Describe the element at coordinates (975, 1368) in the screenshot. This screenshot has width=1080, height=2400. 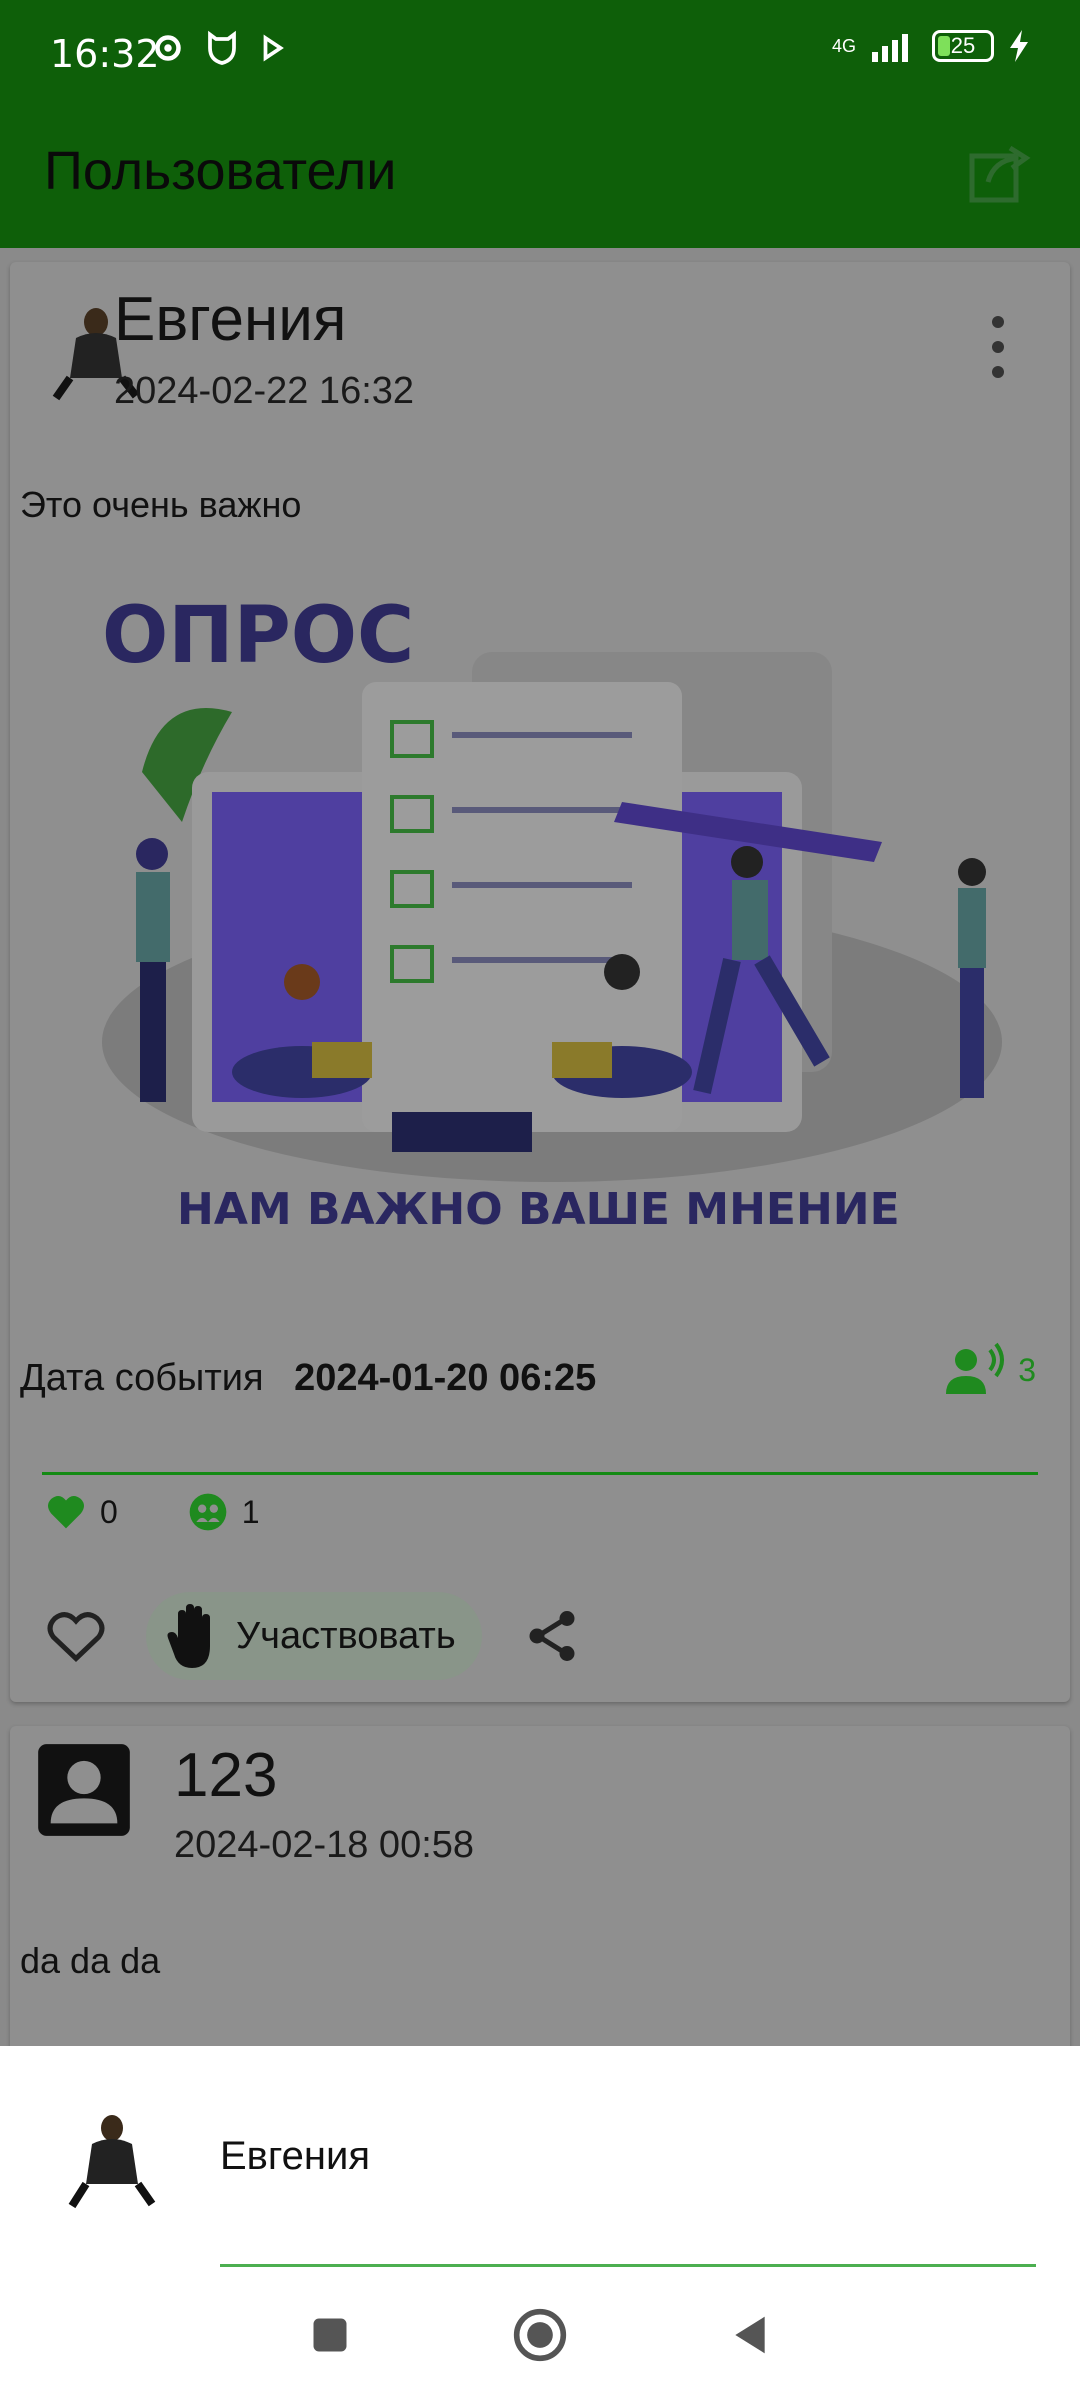
I see `speaking-person-icon` at that location.